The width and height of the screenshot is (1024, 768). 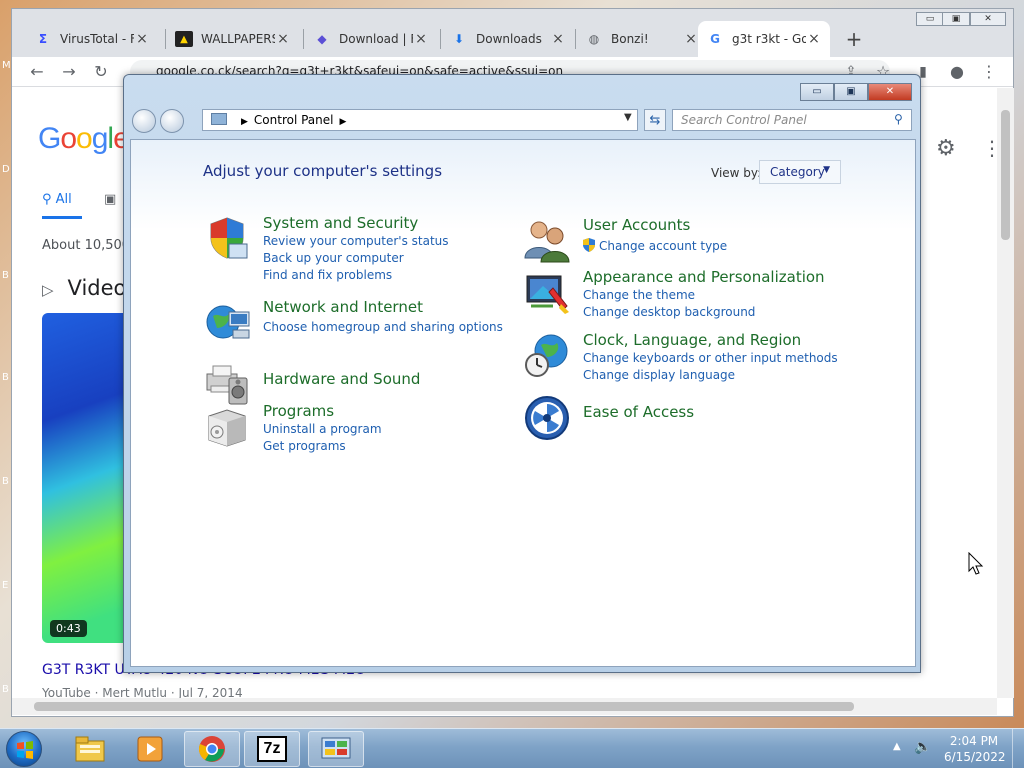 What do you see at coordinates (930, 19) in the screenshot?
I see `chrome-minimize-button: ▭` at bounding box center [930, 19].